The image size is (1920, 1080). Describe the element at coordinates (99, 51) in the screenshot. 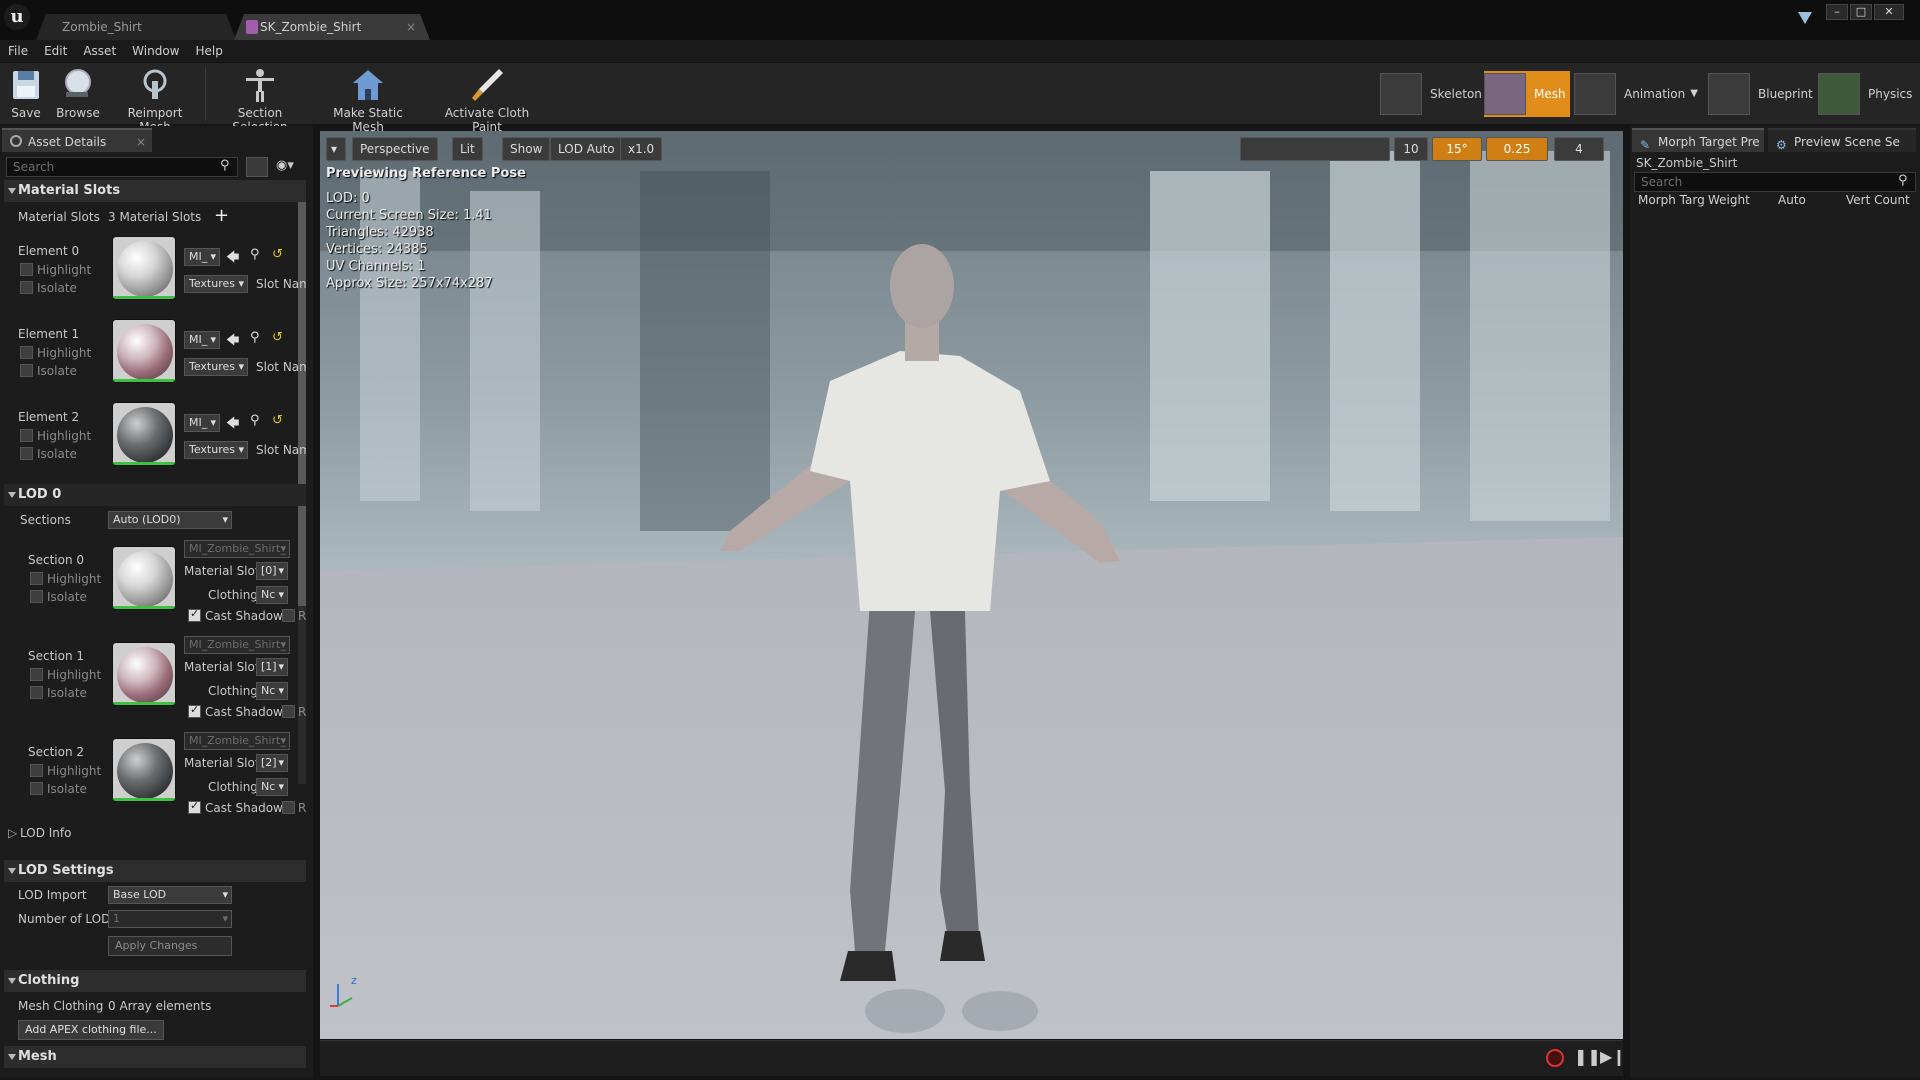

I see `menu-asset: Asset` at that location.